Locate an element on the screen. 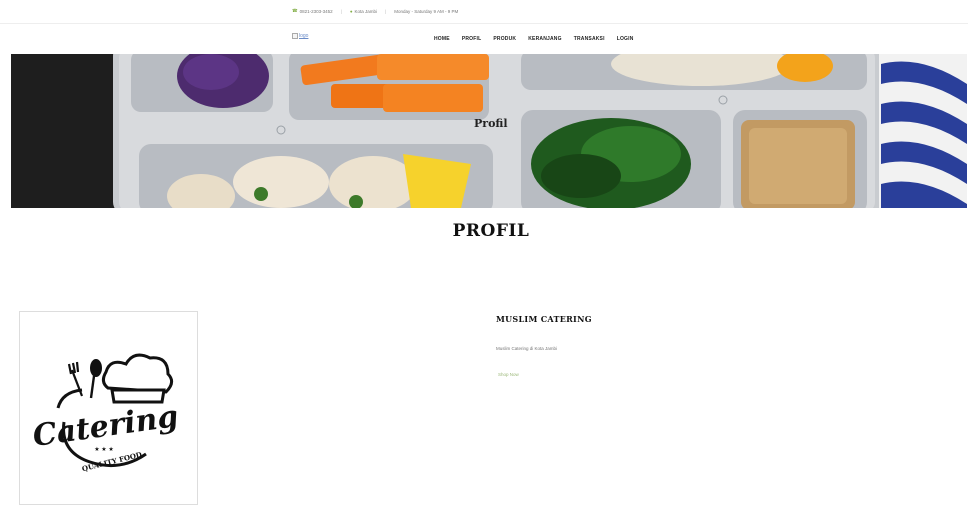 The image size is (968, 508). phone-number: 0821-2303-3452 is located at coordinates (316, 11).